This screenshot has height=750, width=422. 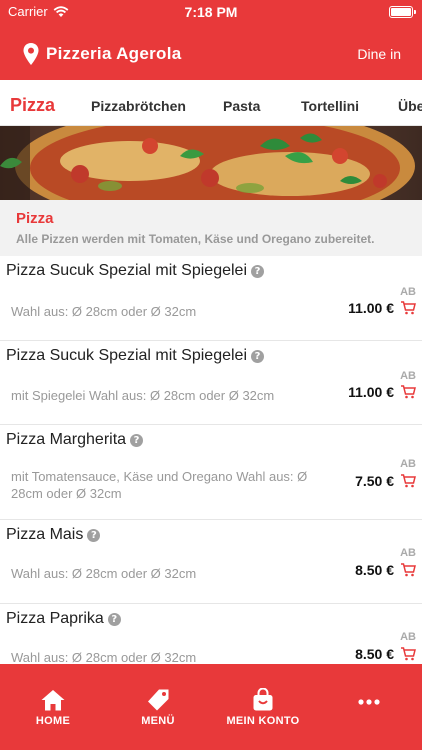 I want to click on app-header: Carrier 7:18 PM Pizzeria Agerola Dine in, so click(x=211, y=40).